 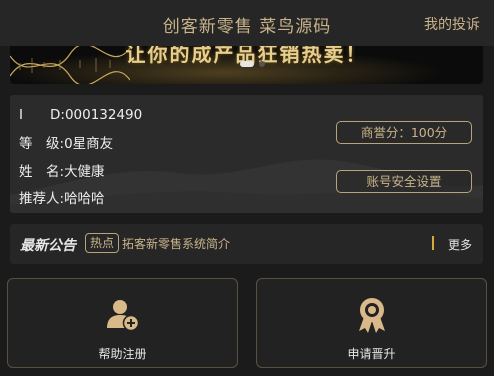 I want to click on more-link: 更多, so click(x=460, y=244).